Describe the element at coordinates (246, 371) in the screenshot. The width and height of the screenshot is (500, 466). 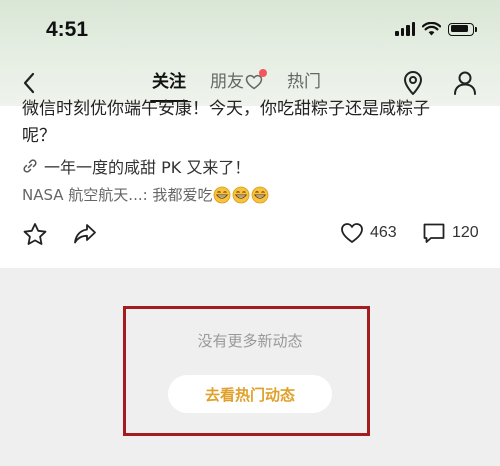
I see `highlight-annotation-box` at that location.